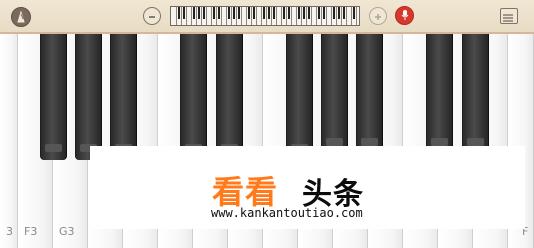 This screenshot has width=534, height=248. I want to click on key-label: 3, so click(9, 231).